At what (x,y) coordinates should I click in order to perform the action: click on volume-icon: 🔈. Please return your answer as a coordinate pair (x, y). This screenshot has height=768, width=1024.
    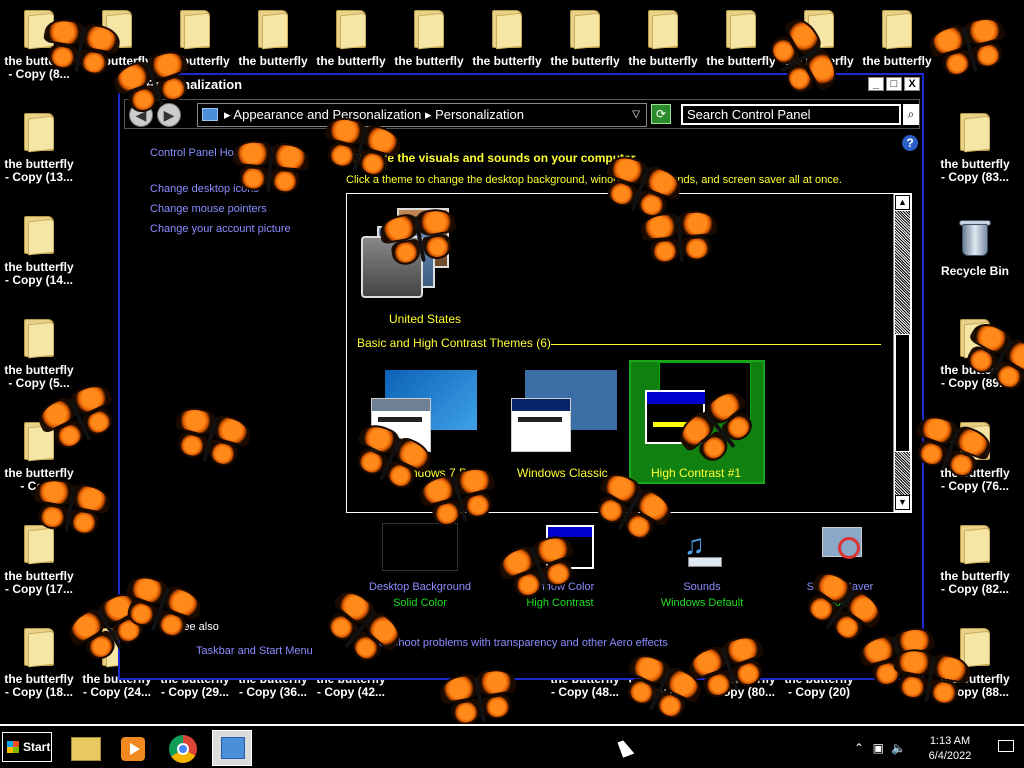
    Looking at the image, I should click on (898, 748).